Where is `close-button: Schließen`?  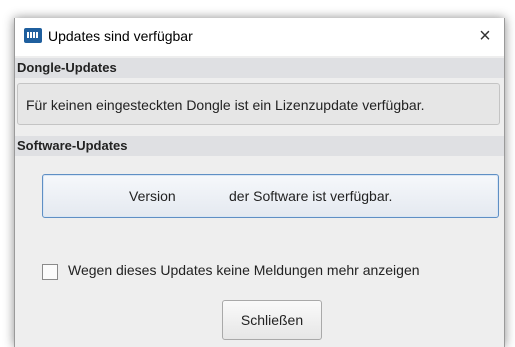 close-button: Schließen is located at coordinates (272, 320).